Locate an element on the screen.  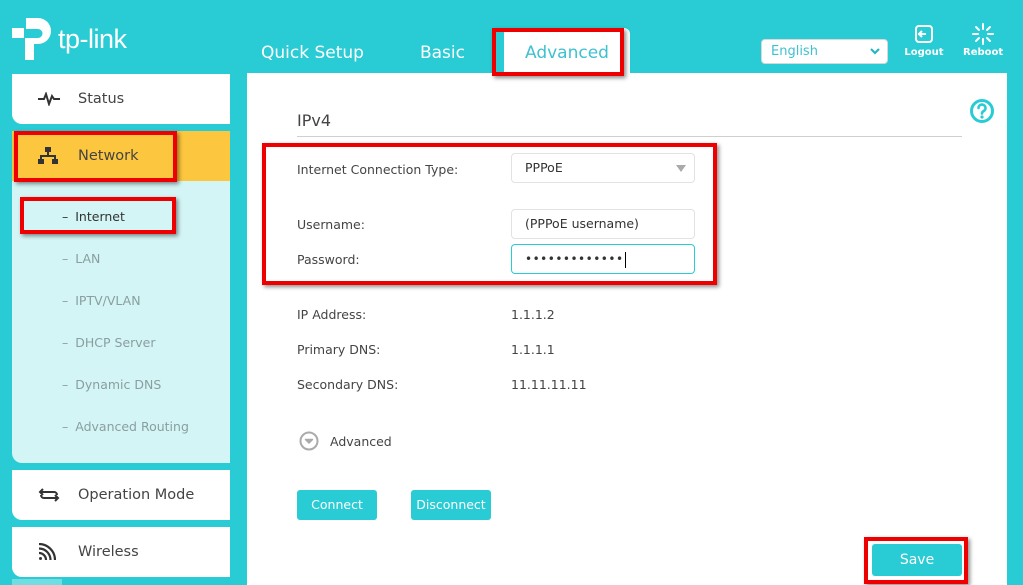
language-select: English is located at coordinates (824, 51).